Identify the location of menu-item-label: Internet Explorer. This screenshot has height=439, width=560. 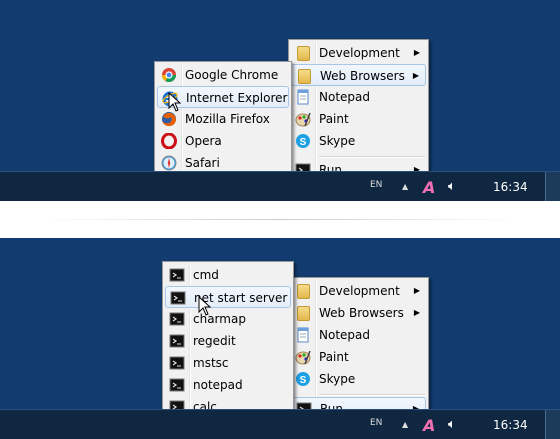
(237, 98).